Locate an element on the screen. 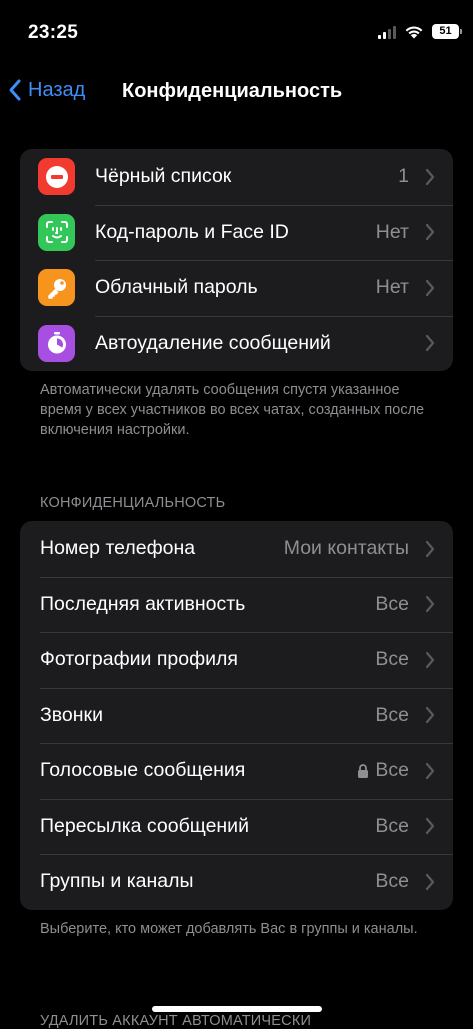  row-label: Номер телефона is located at coordinates (118, 548).